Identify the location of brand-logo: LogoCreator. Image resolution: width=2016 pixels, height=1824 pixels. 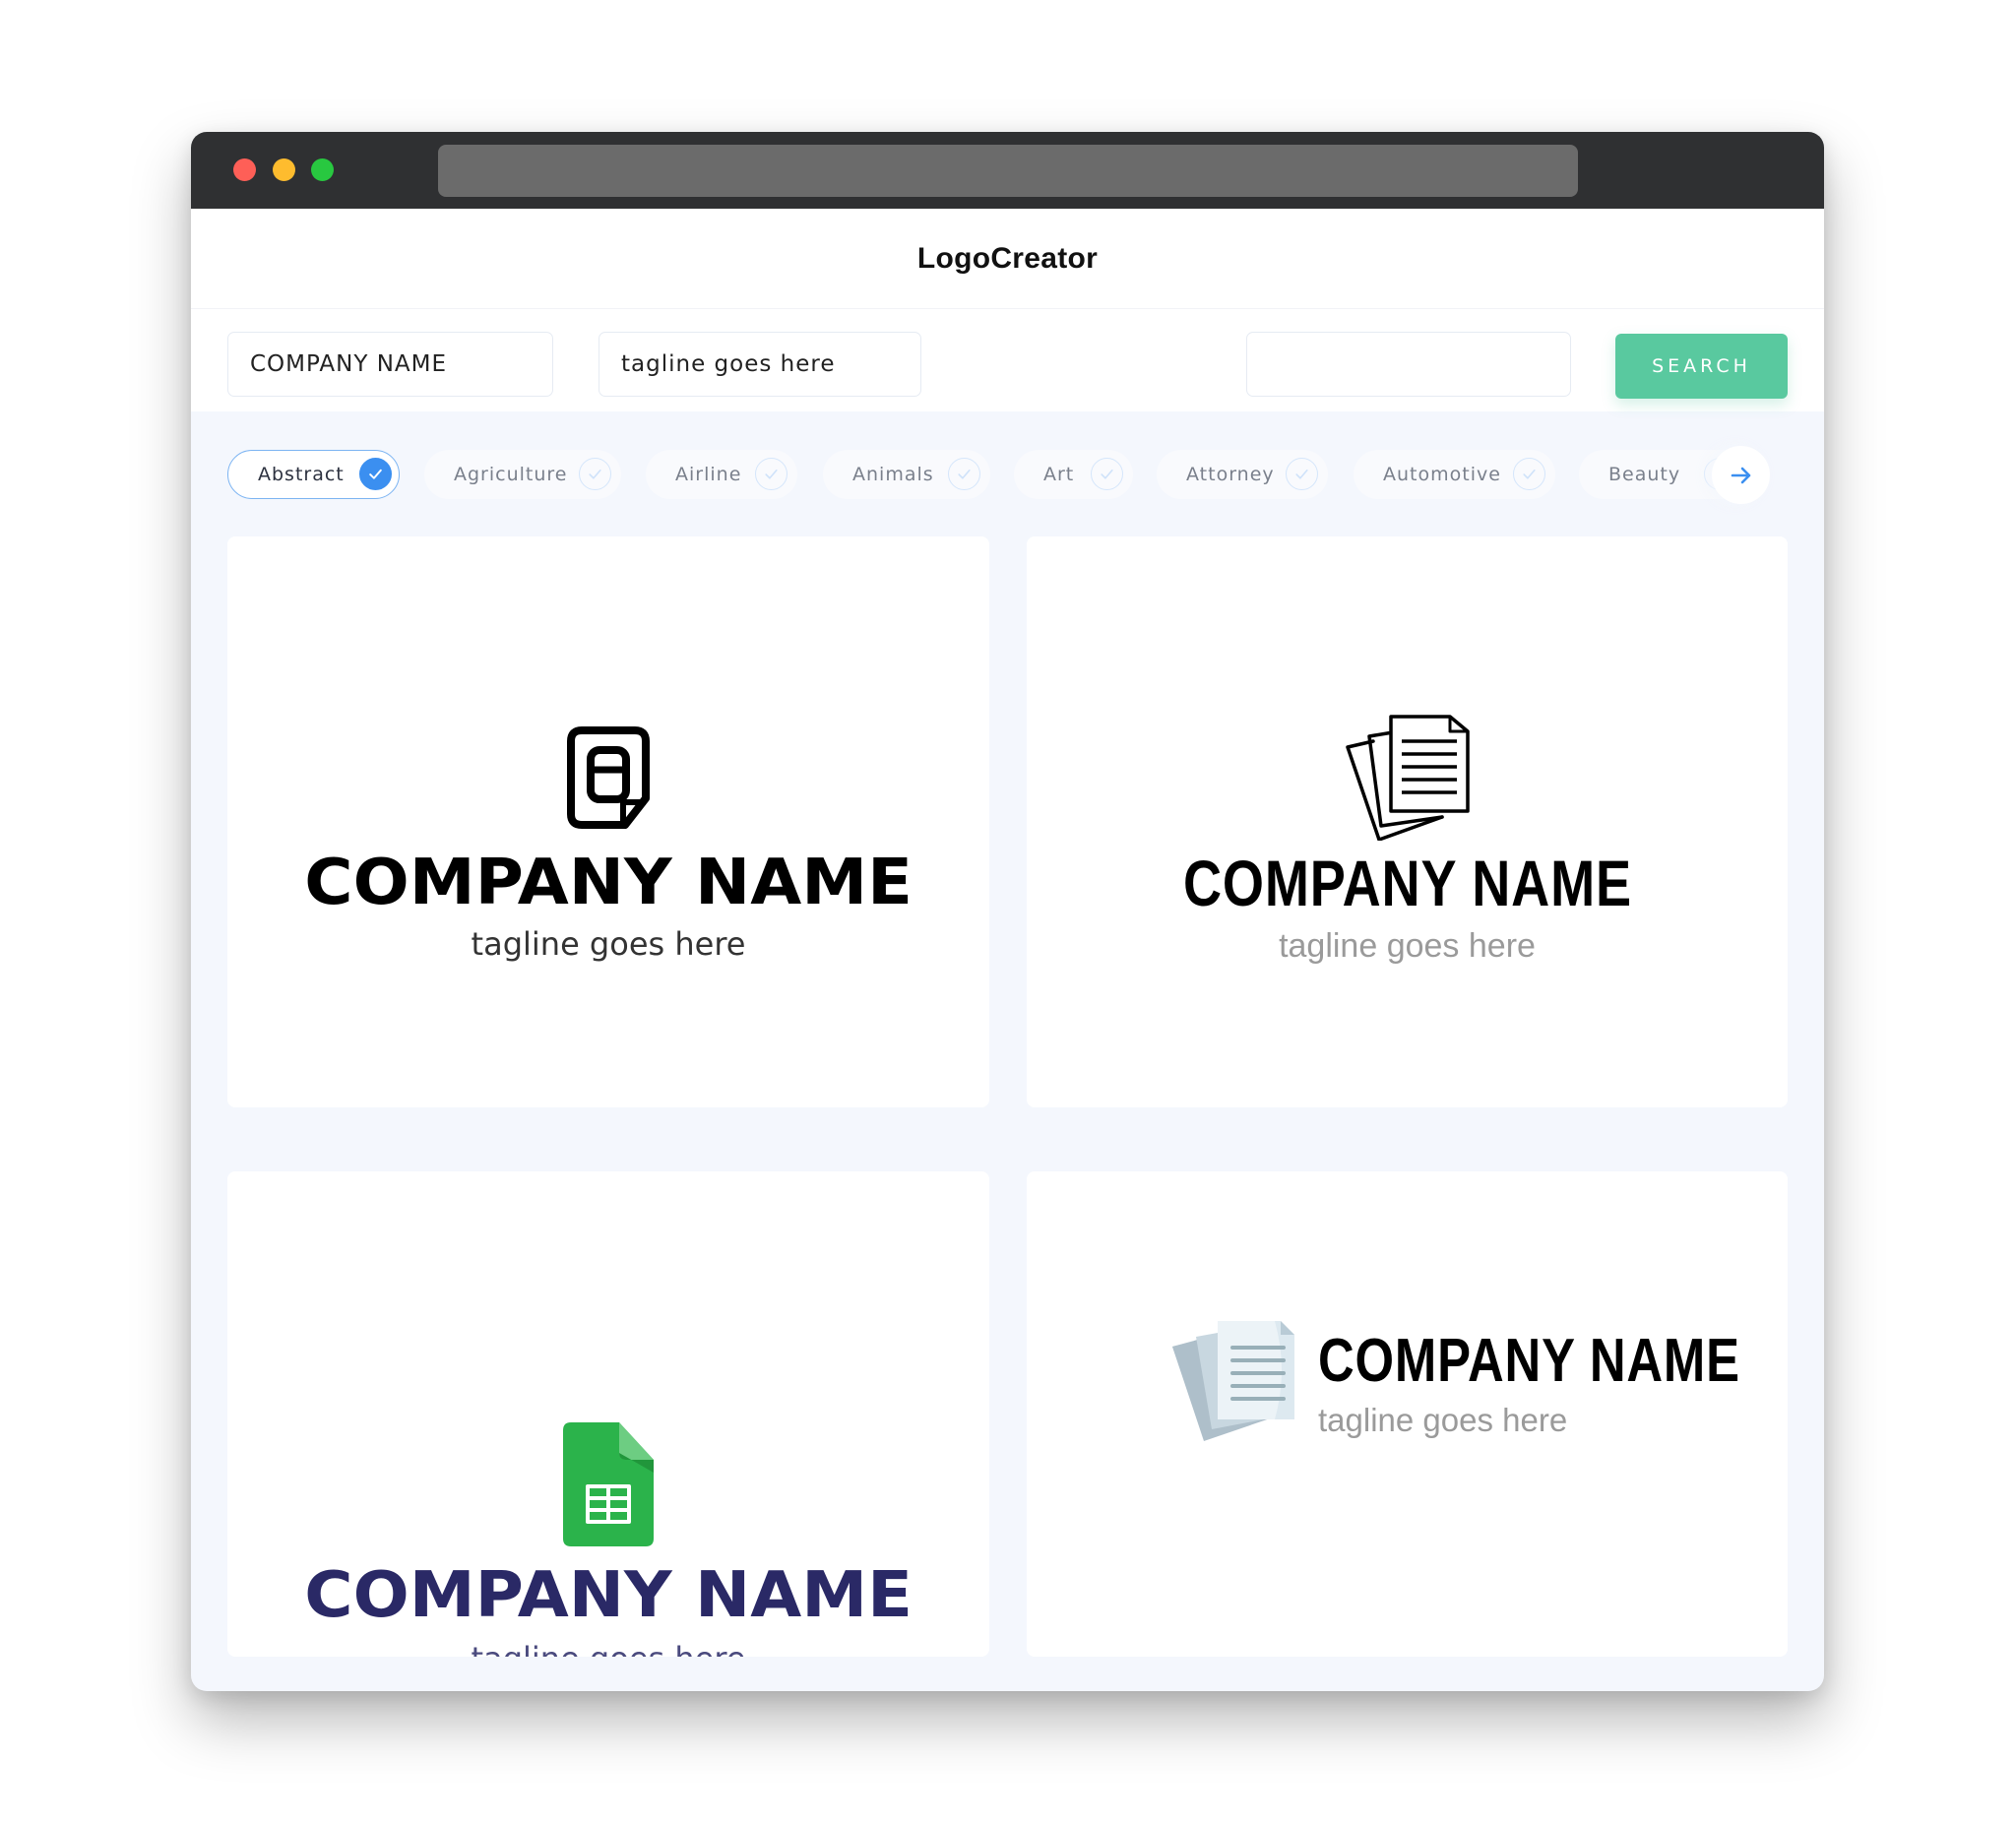
(1007, 259).